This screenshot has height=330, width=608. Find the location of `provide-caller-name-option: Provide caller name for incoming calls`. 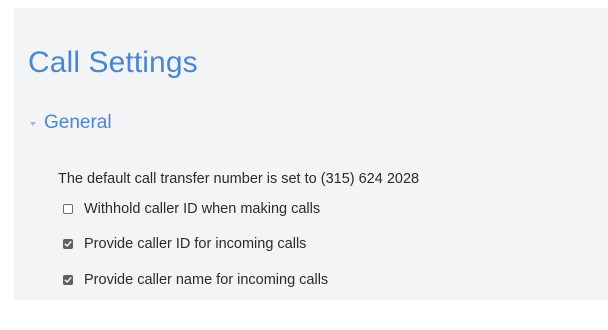

provide-caller-name-option: Provide caller name for incoming calls is located at coordinates (195, 280).